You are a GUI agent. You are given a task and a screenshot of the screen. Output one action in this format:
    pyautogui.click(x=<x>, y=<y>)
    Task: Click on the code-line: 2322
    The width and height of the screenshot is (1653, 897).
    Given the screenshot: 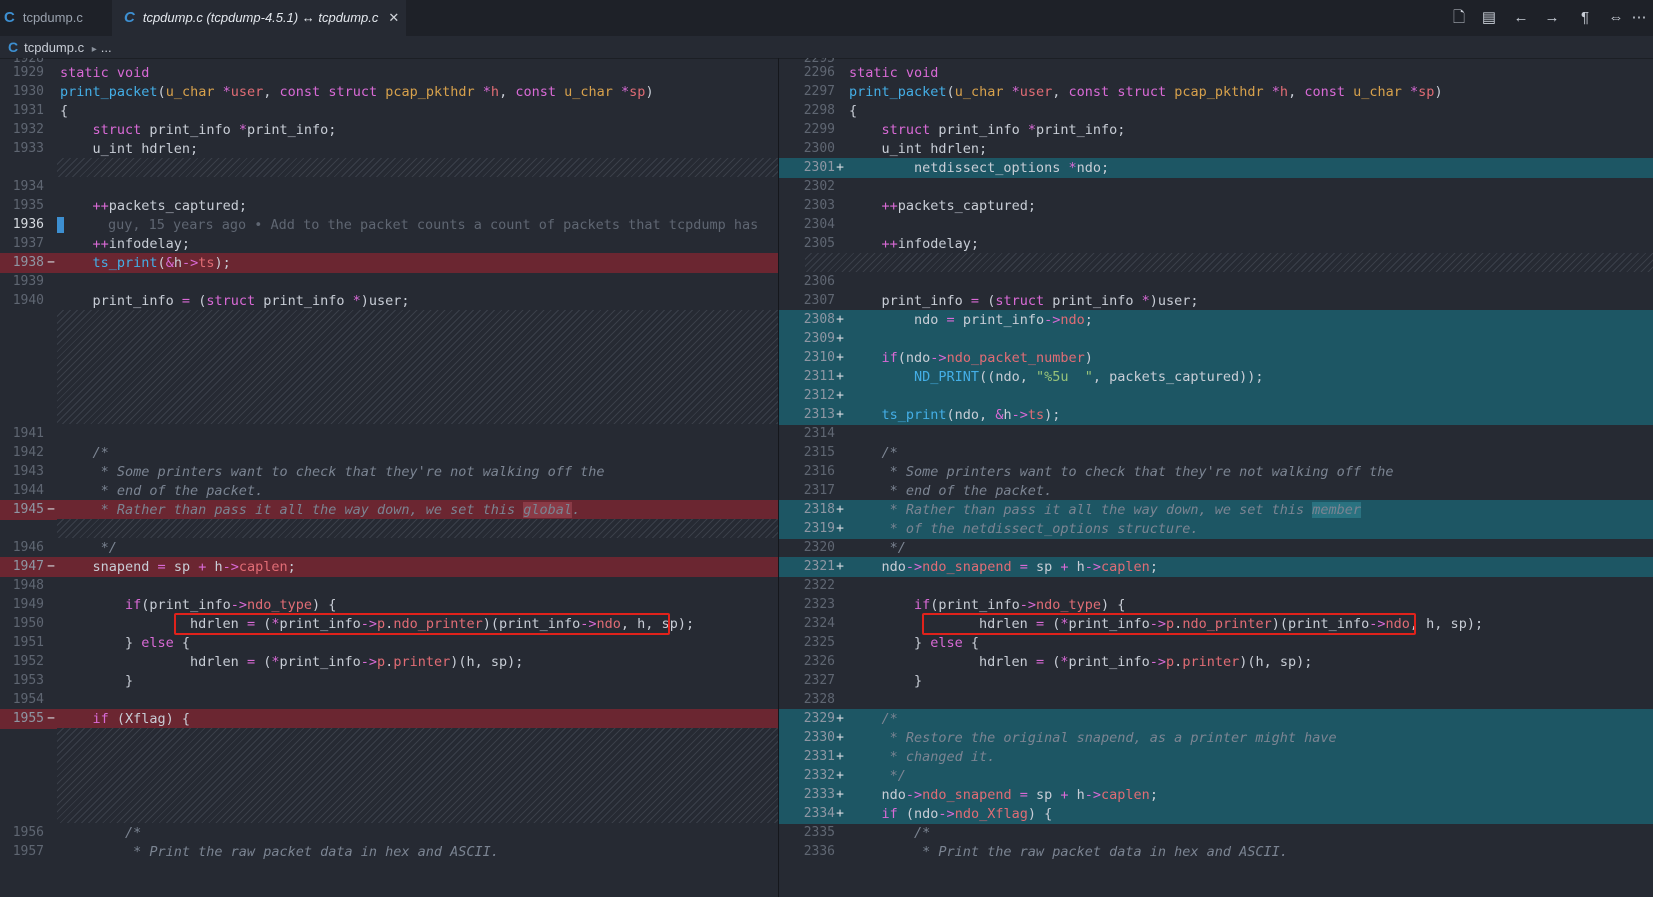 What is the action you would take?
    pyautogui.click(x=1216, y=586)
    